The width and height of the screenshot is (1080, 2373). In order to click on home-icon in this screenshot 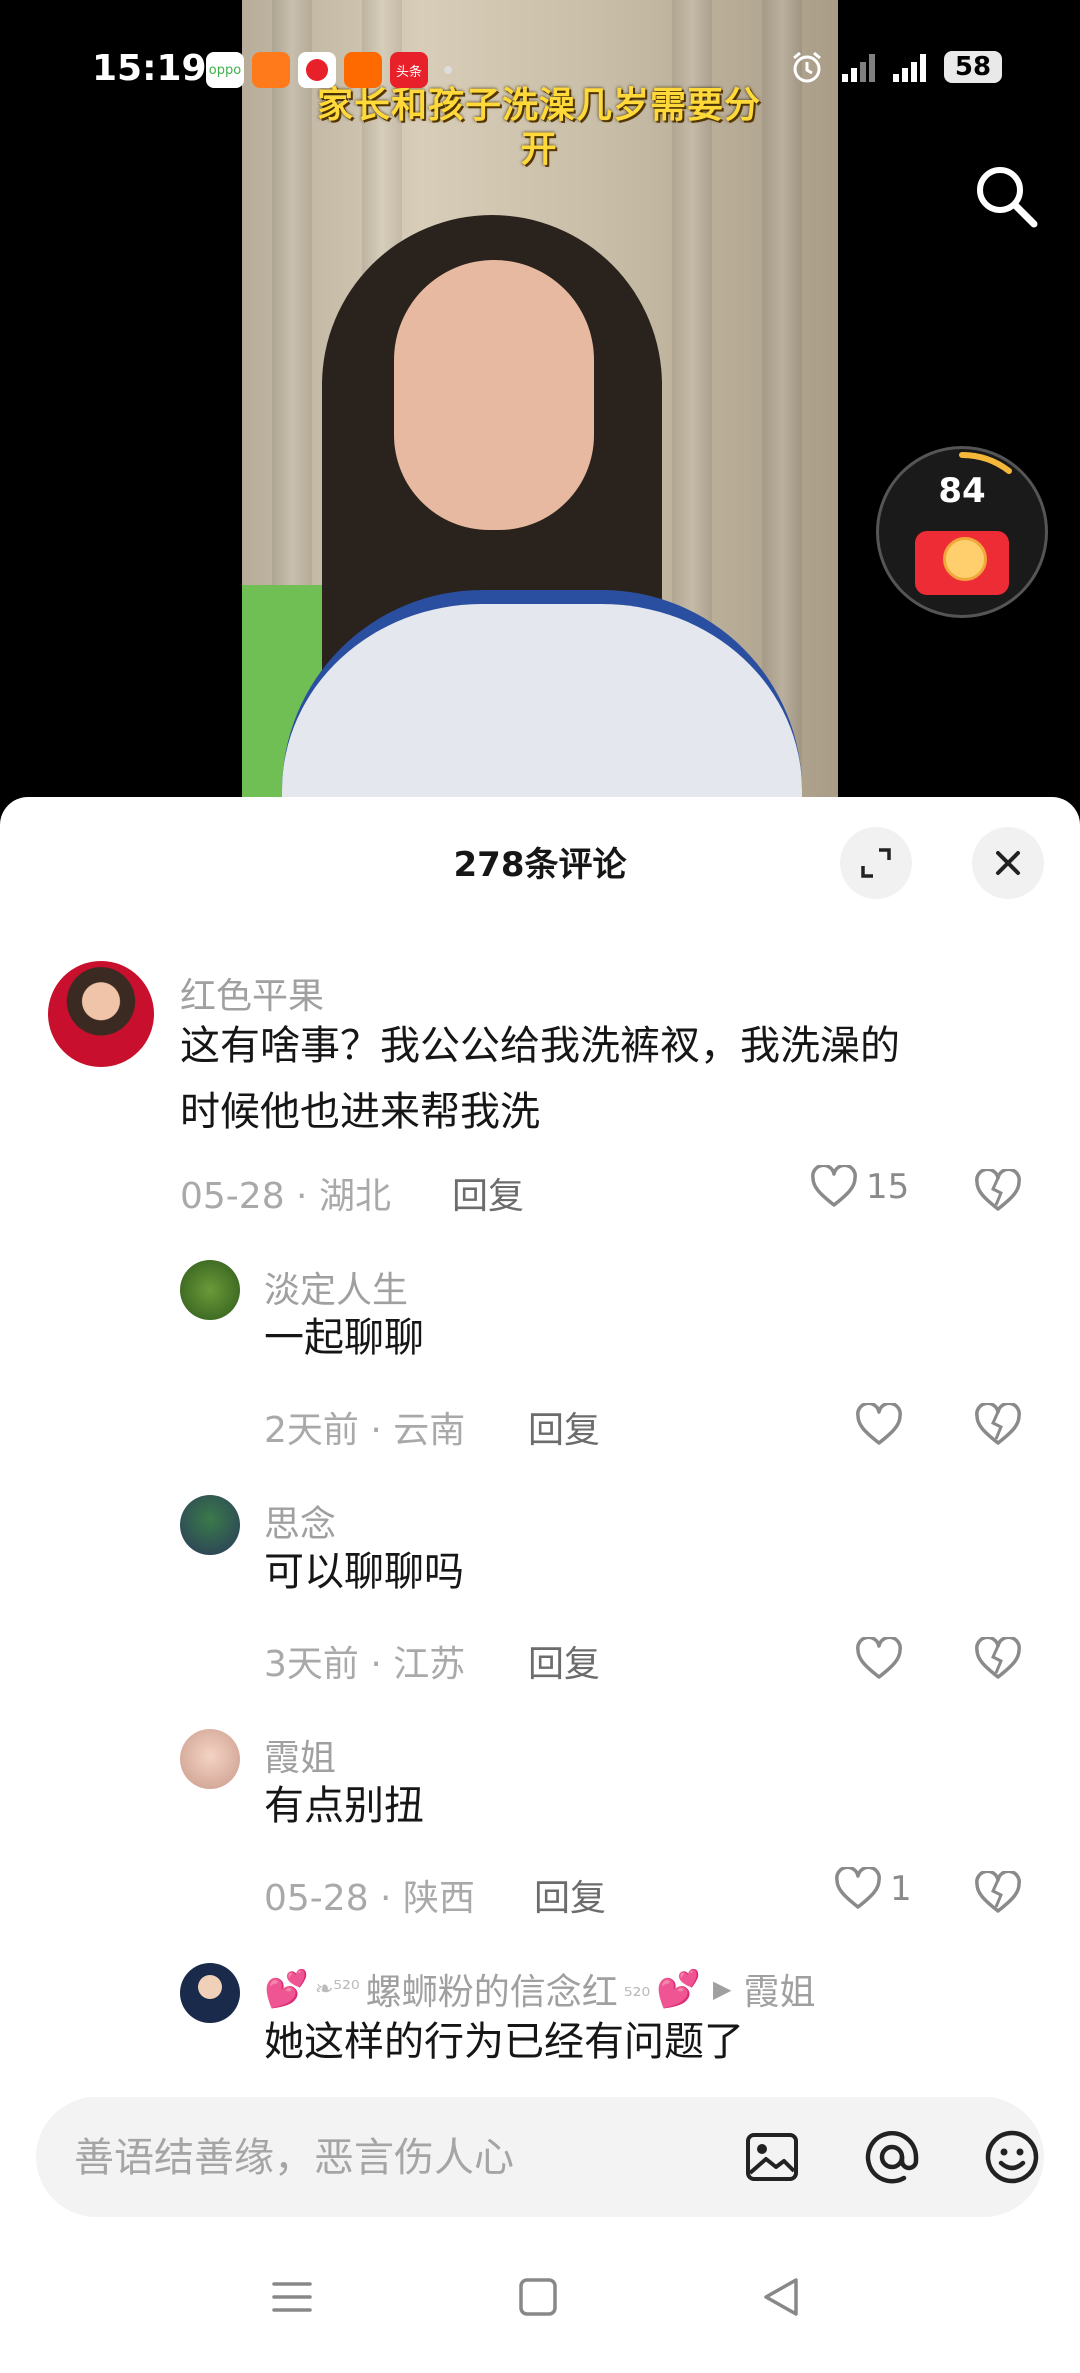, I will do `click(538, 2297)`.